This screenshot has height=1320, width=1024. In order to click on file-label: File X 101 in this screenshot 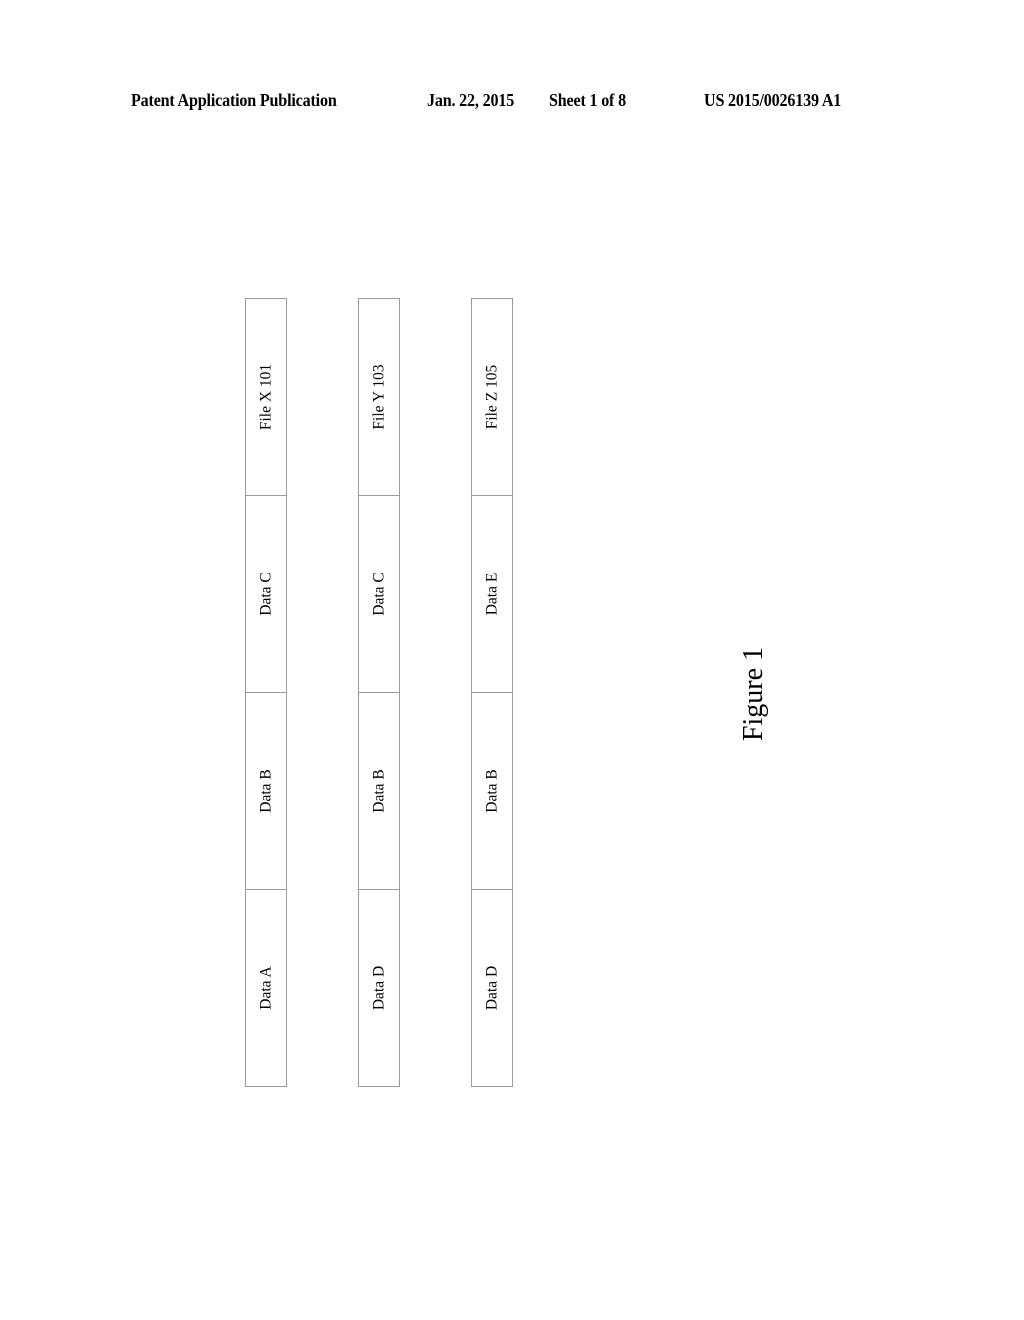, I will do `click(266, 397)`.